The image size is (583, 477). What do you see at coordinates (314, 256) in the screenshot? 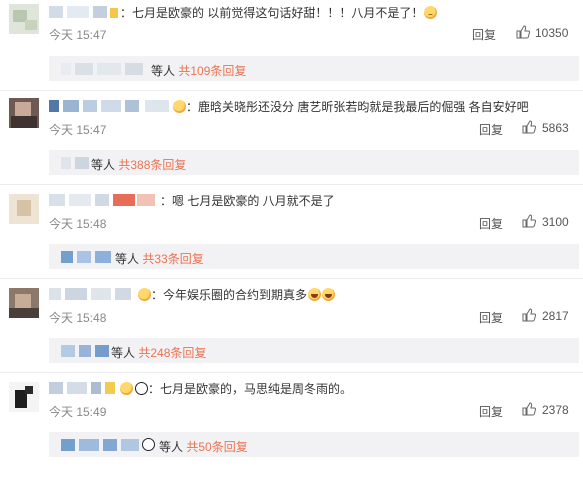
I see `sub-replies-box: 等人 共33条回复` at bounding box center [314, 256].